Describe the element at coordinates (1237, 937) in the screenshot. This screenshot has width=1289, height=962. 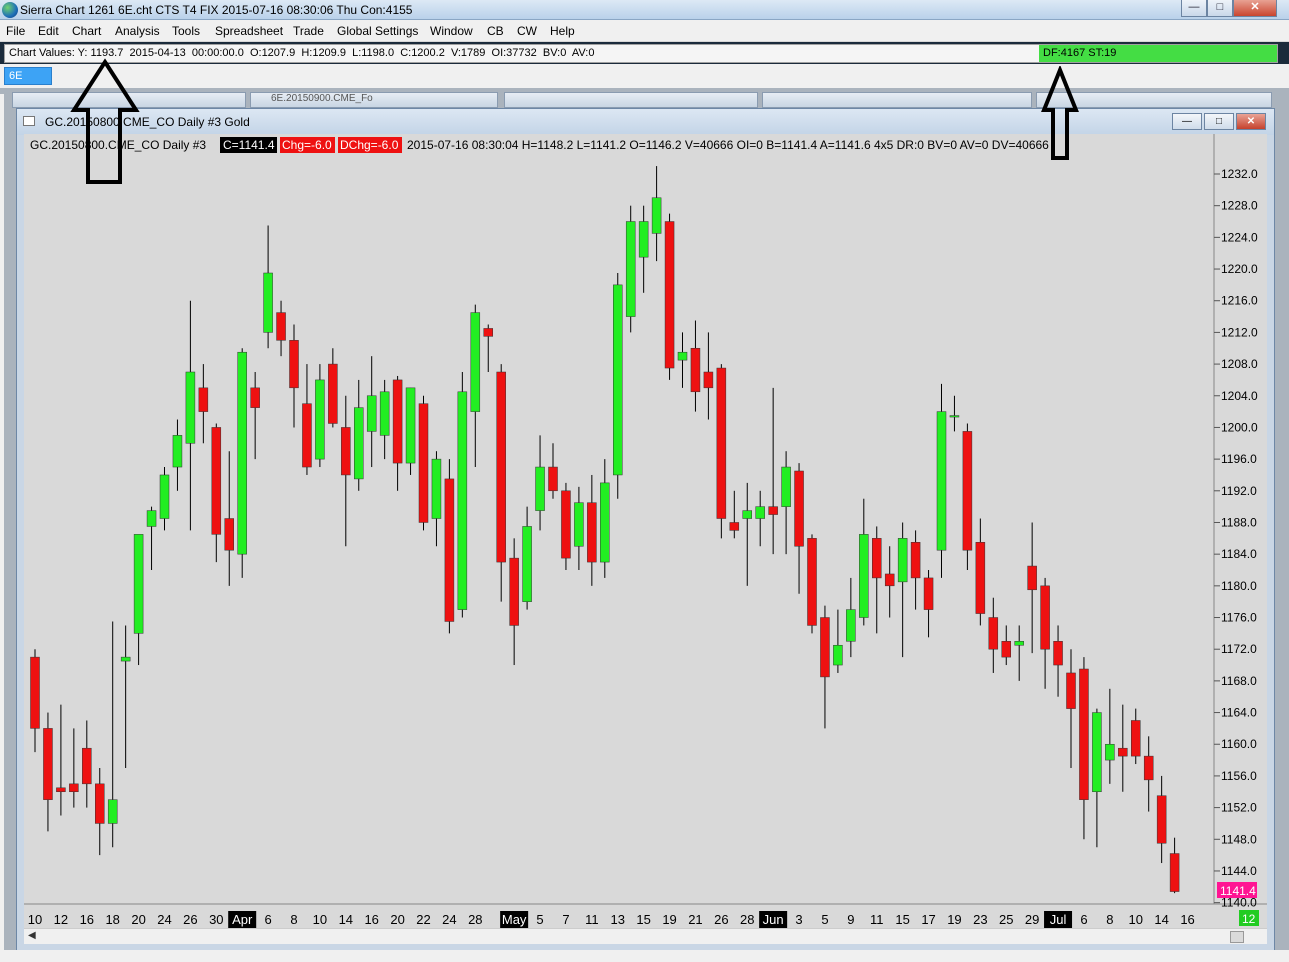
I see `scrollbar-thumb` at that location.